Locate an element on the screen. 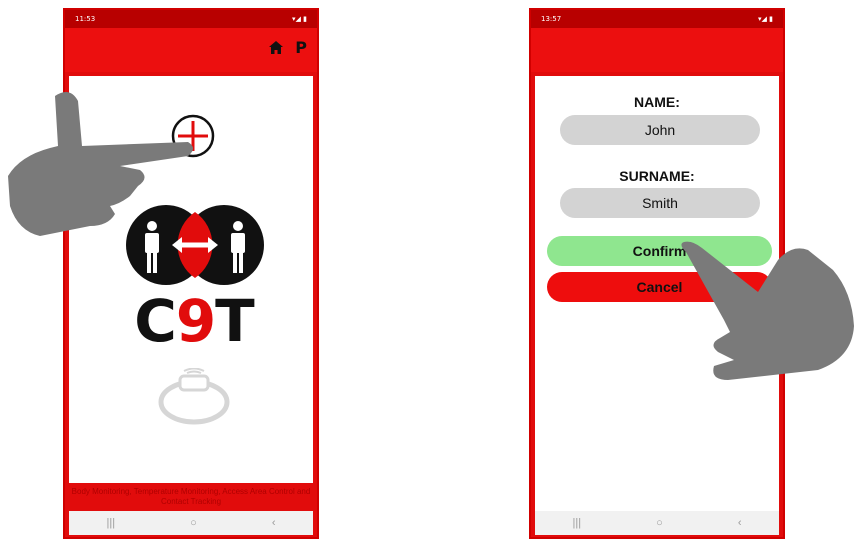 The width and height of the screenshot is (856, 539). logo-nine: 9 is located at coordinates (195, 321).